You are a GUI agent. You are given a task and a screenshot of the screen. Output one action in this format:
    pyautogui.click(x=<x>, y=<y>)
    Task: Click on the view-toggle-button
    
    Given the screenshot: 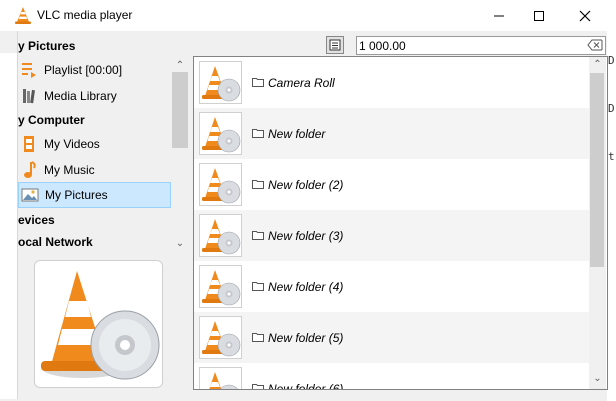 What is the action you would take?
    pyautogui.click(x=335, y=45)
    